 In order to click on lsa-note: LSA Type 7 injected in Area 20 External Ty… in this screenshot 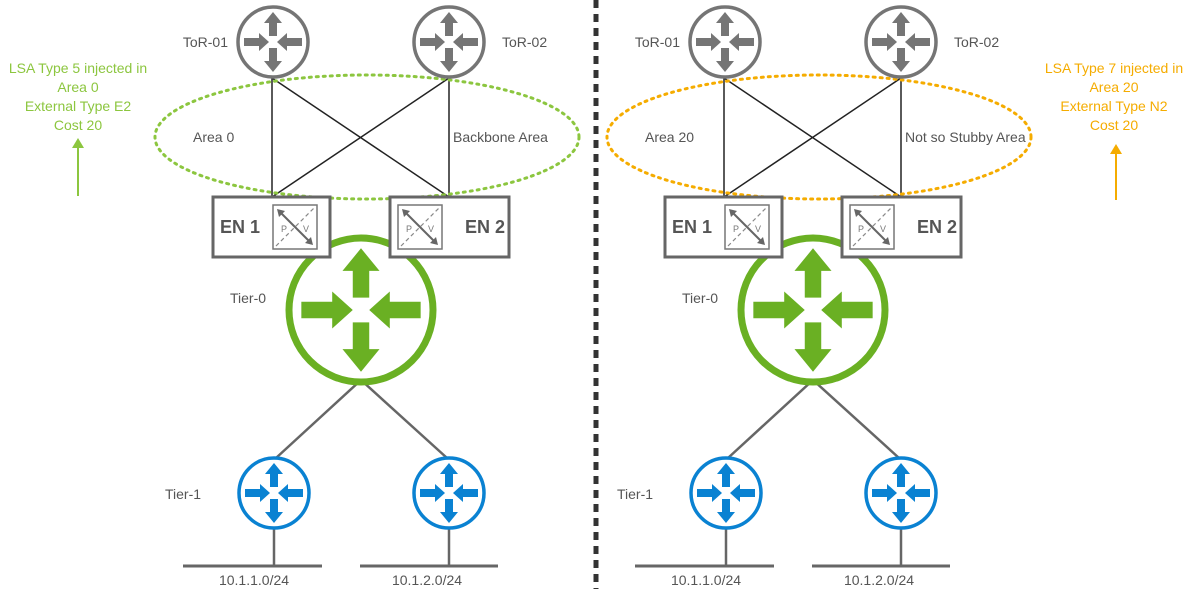, I will do `click(1114, 130)`.